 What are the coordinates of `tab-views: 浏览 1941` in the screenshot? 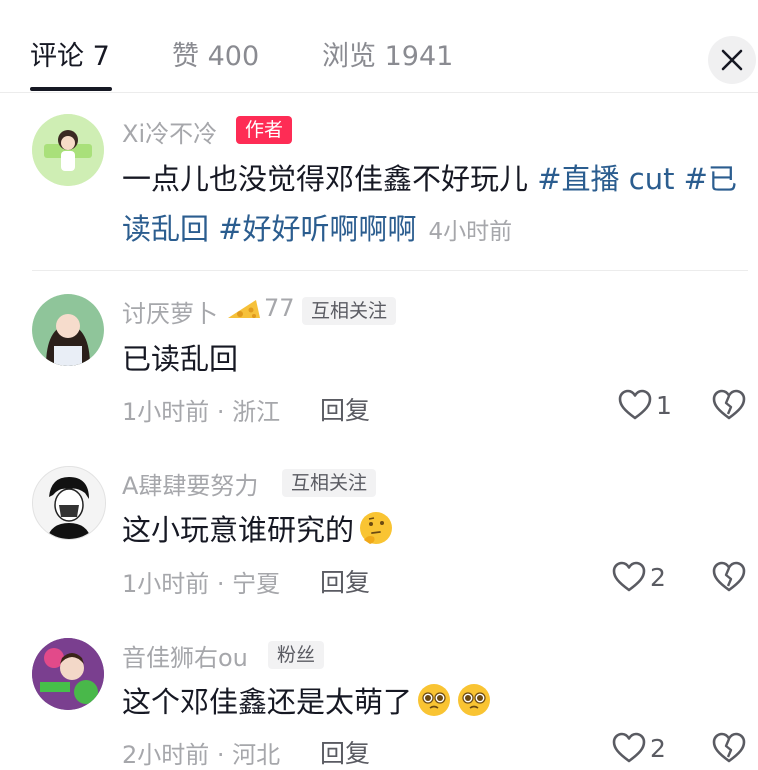 It's located at (387, 53).